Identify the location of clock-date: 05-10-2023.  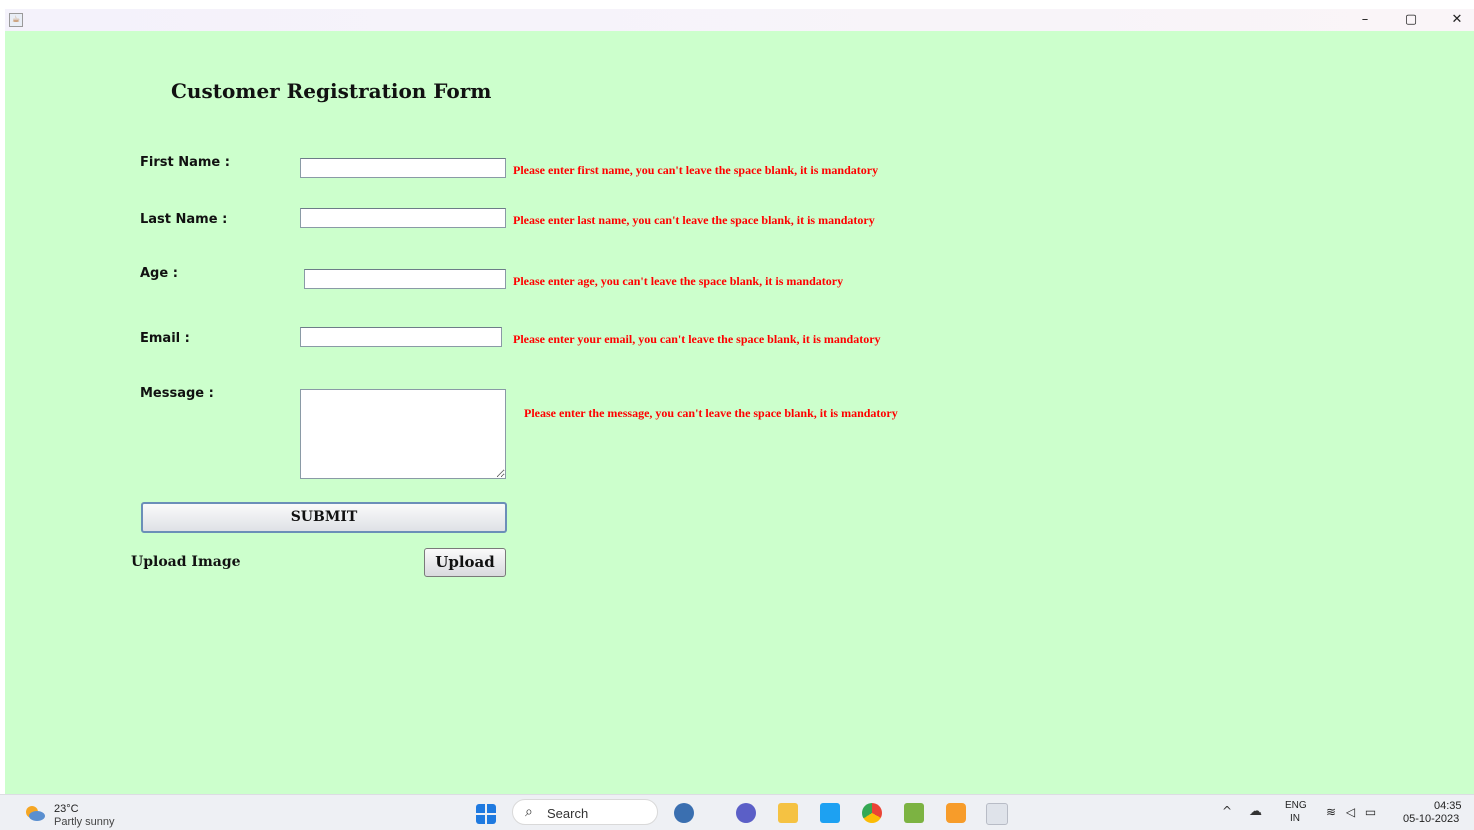
(1431, 819).